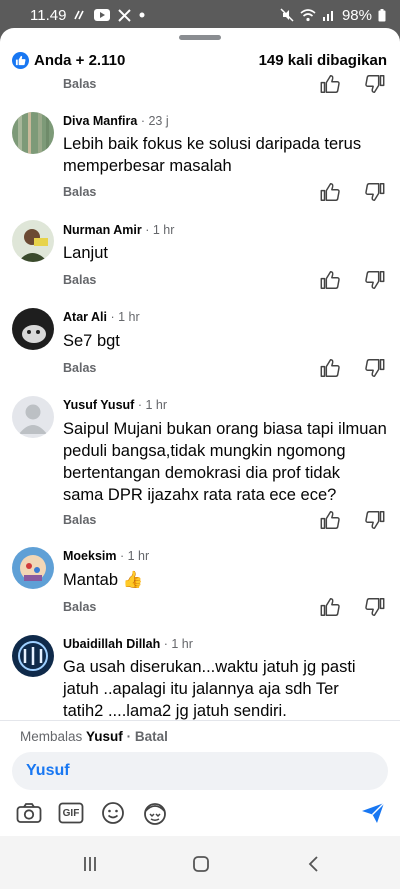 This screenshot has width=400, height=889. I want to click on comment-input: Yusuf, so click(200, 771).